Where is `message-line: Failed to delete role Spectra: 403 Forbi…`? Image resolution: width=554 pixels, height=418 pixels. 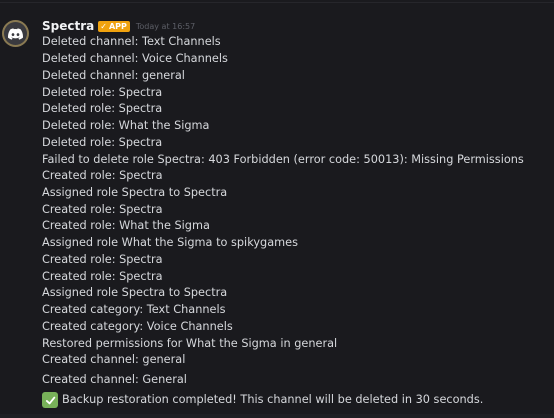 message-line: Failed to delete role Spectra: 403 Forbi… is located at coordinates (283, 159).